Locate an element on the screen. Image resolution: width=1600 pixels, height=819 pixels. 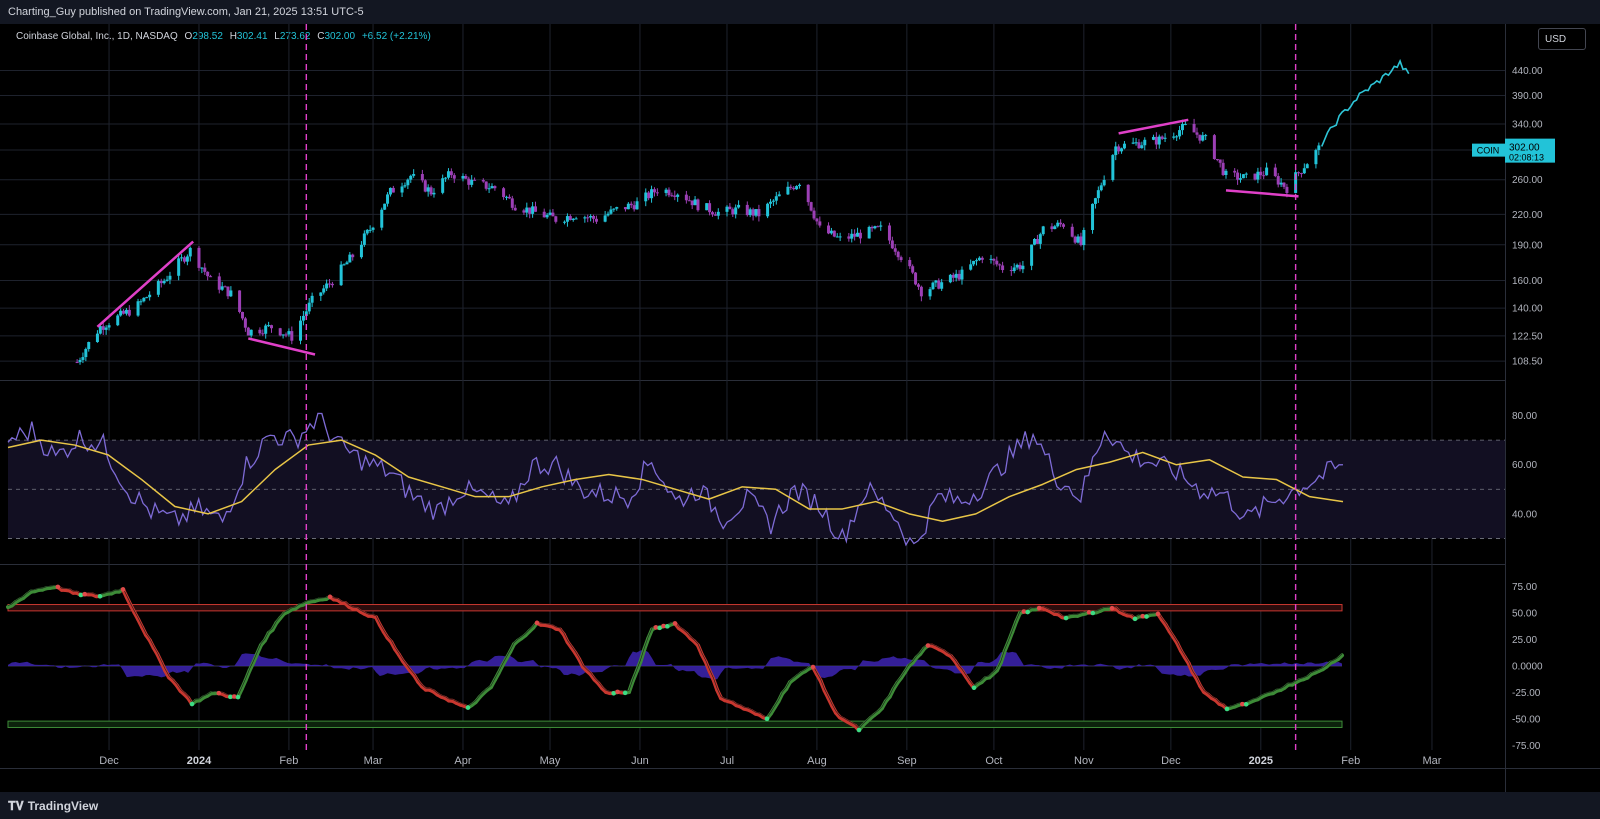
countdown-label: 02:08:13 is located at coordinates (1526, 158).